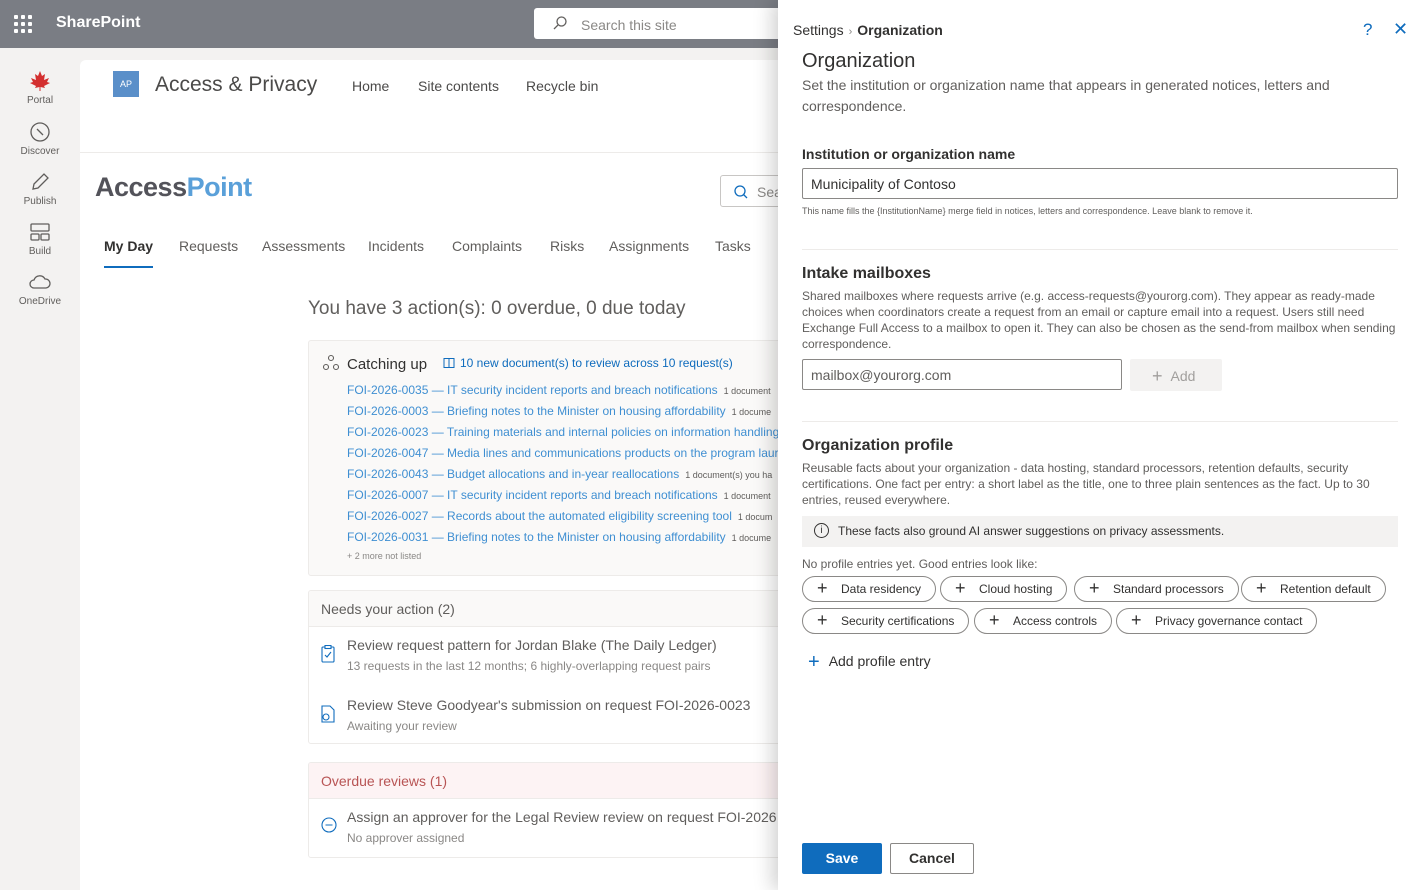  I want to click on appbar-publish: Publish, so click(40, 189).